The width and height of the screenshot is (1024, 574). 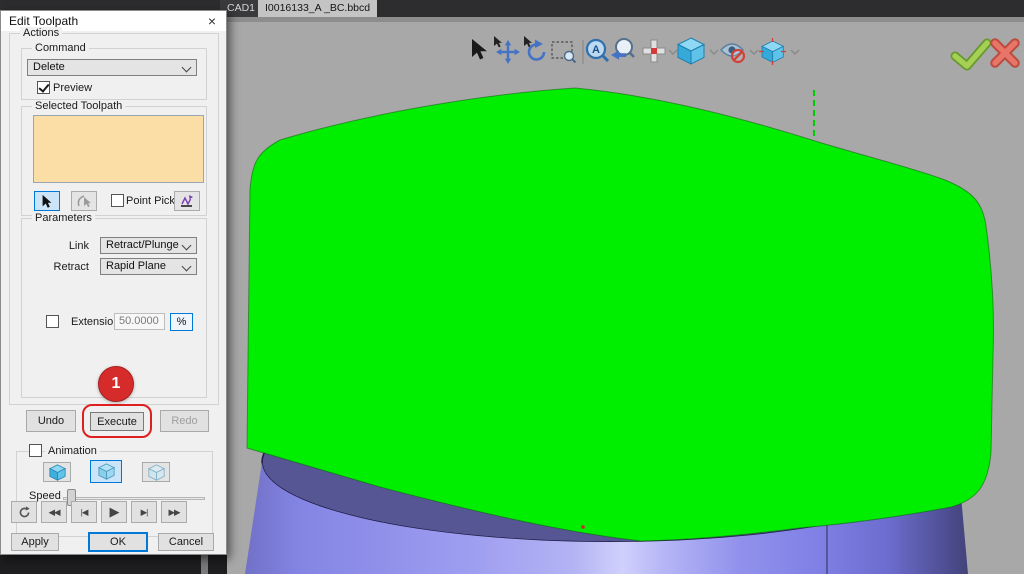 What do you see at coordinates (72, 451) in the screenshot?
I see `animation-label: Animation` at bounding box center [72, 451].